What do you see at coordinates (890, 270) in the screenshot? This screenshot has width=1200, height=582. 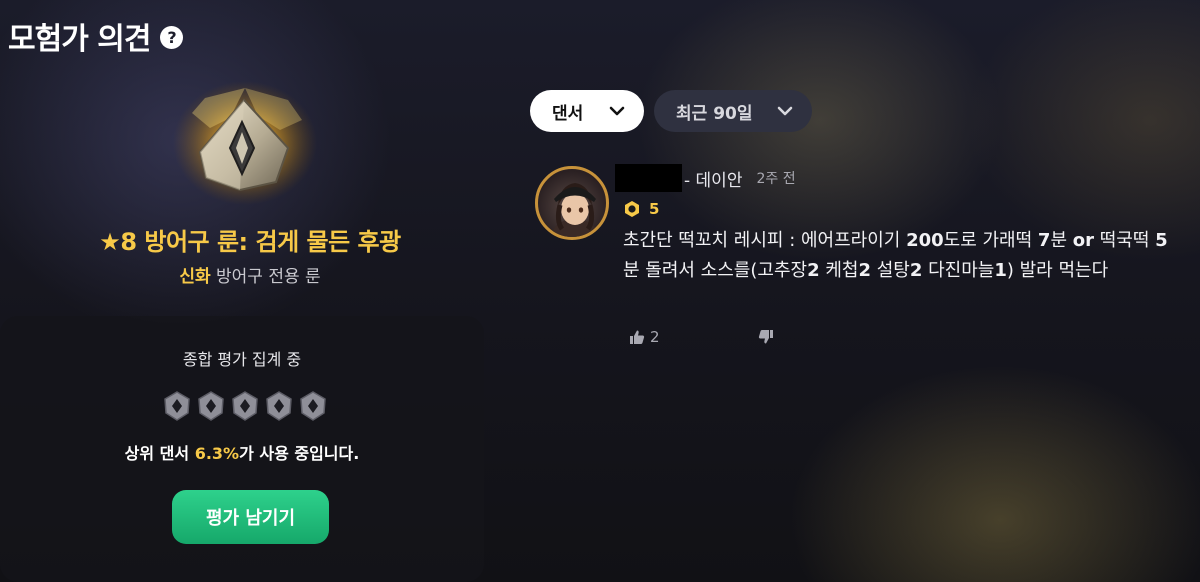 I see `comment-text-segment: 설탕` at bounding box center [890, 270].